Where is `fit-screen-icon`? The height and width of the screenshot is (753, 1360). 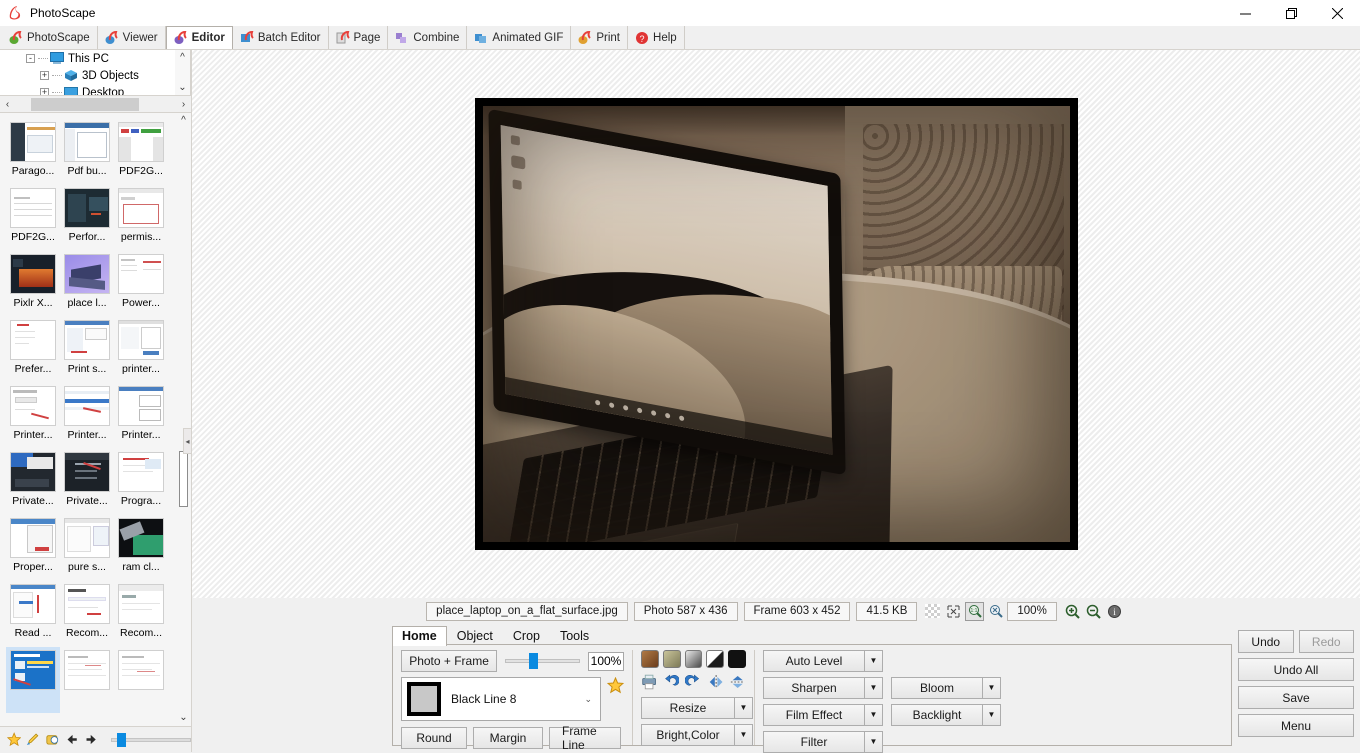
fit-screen-icon is located at coordinates (953, 611).